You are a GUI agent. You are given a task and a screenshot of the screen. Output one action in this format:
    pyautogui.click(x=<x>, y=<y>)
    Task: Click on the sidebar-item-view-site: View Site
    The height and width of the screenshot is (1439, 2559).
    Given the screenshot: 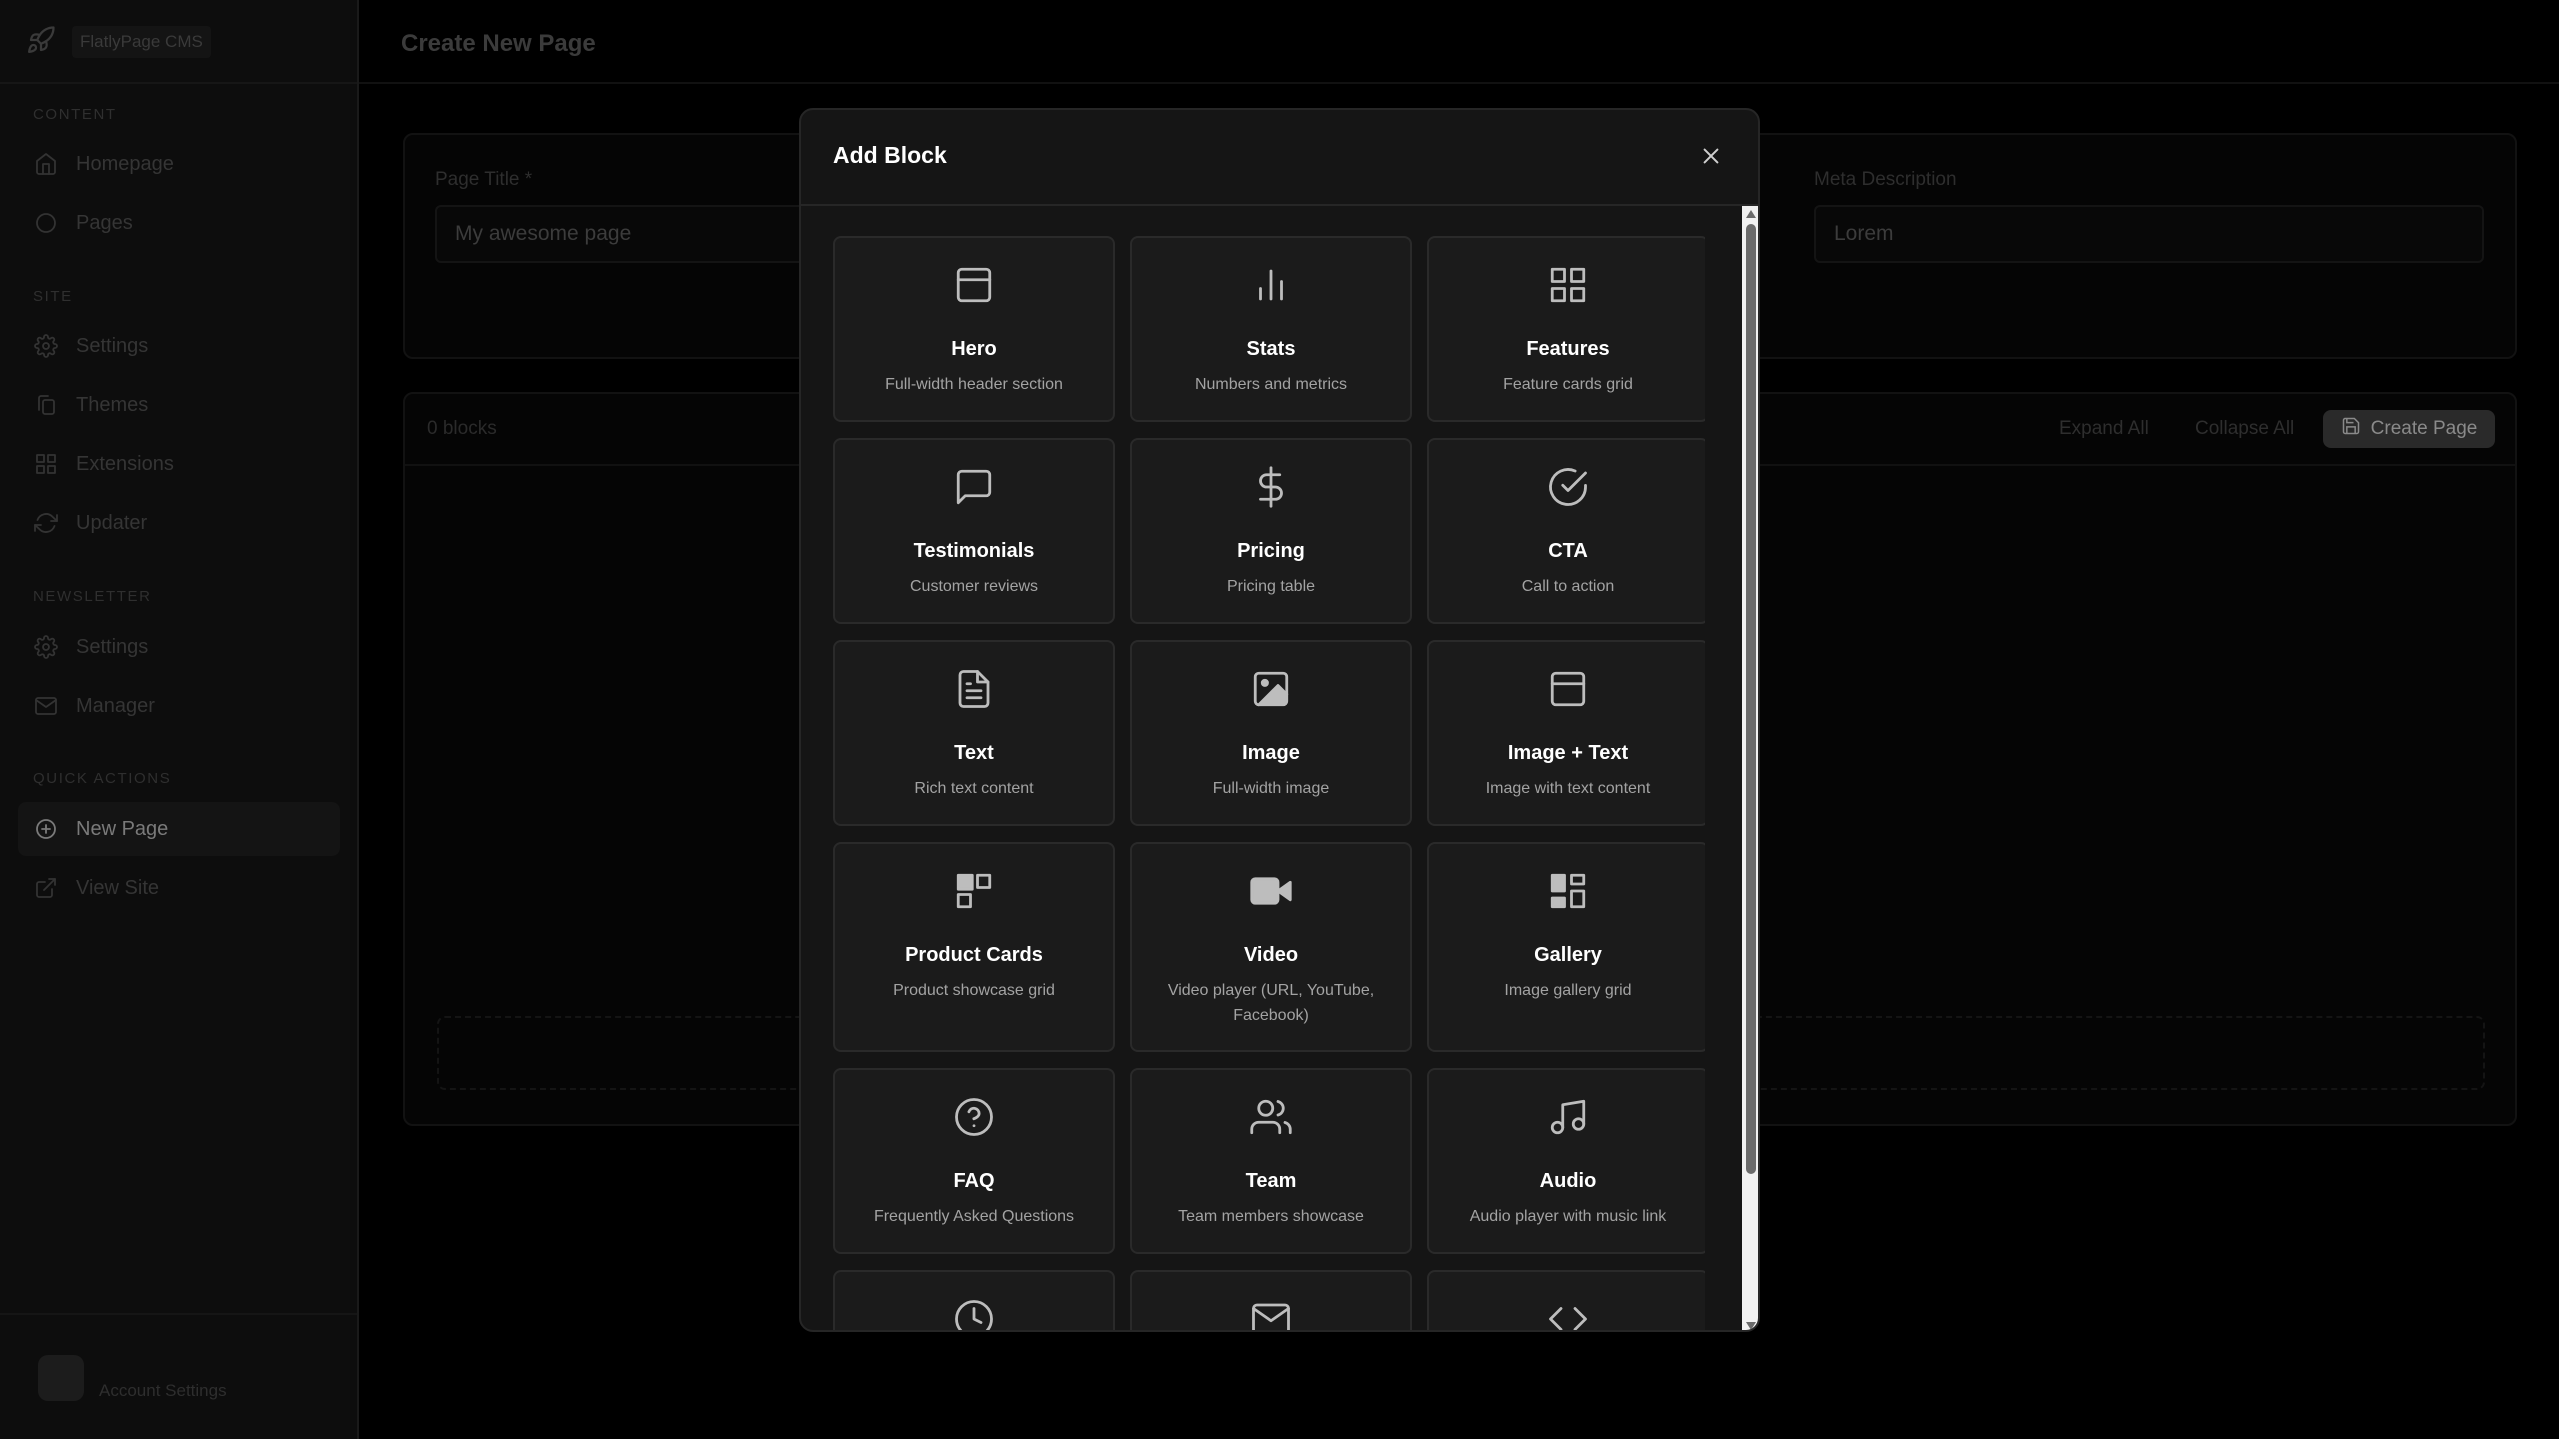 What is the action you would take?
    pyautogui.click(x=179, y=888)
    